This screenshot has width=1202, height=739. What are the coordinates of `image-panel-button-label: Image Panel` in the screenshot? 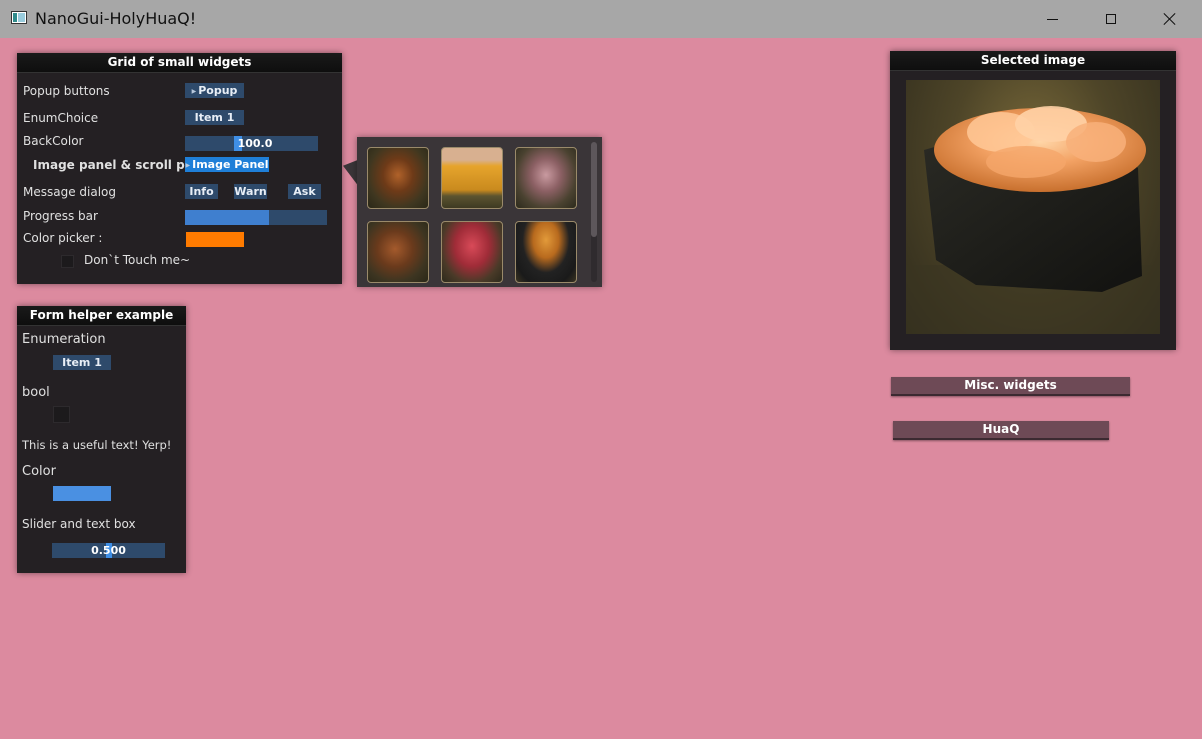 It's located at (230, 164).